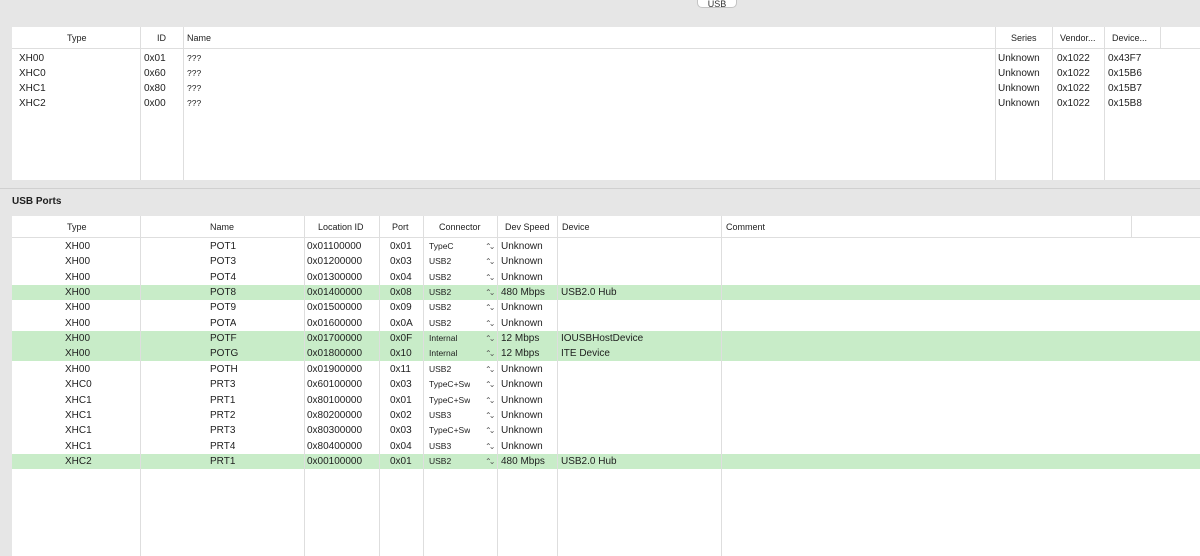  What do you see at coordinates (576, 227) in the screenshot?
I see `col-header-device: Device` at bounding box center [576, 227].